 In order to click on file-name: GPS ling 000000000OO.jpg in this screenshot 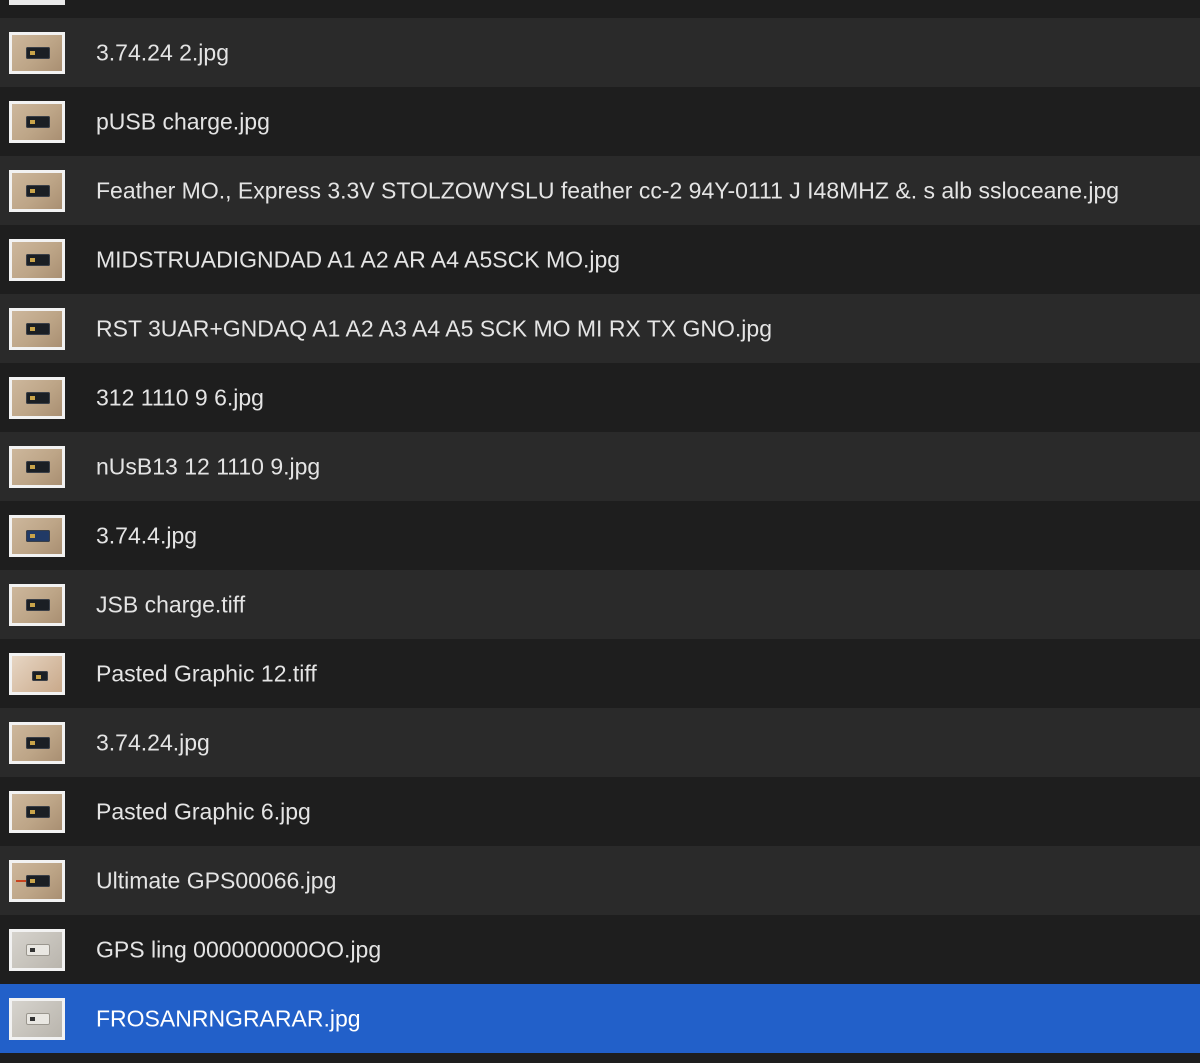, I will do `click(239, 949)`.